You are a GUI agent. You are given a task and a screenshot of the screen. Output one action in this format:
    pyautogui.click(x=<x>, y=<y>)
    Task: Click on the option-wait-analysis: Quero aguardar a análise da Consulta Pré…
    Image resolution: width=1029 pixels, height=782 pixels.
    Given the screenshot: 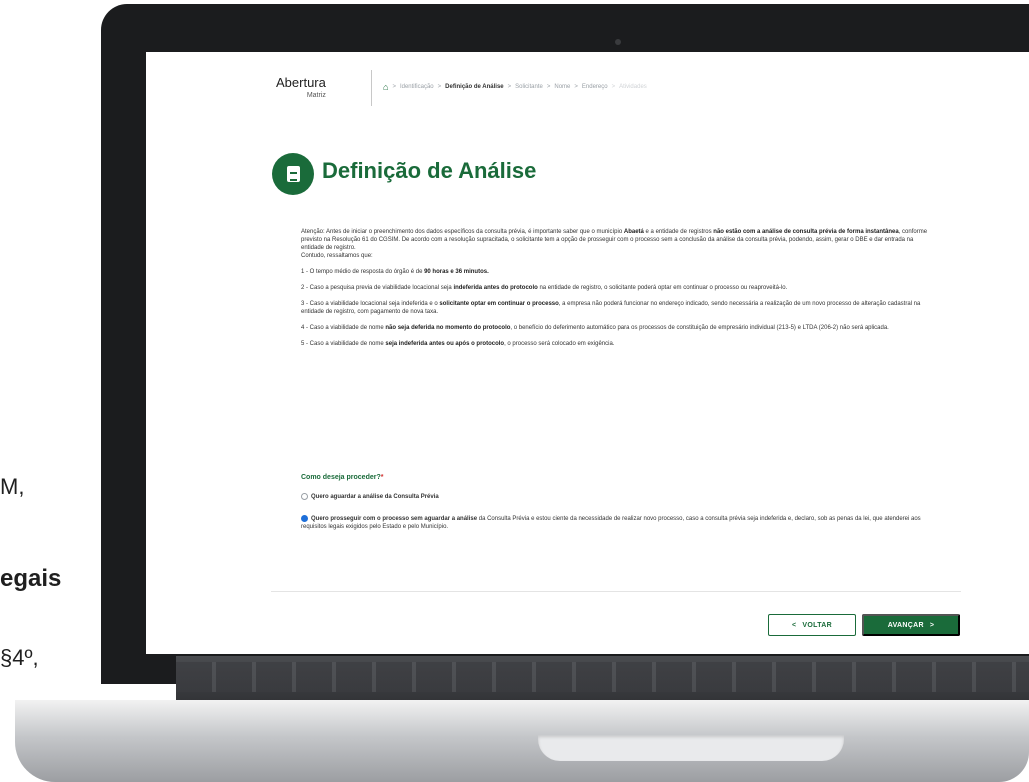 What is the action you would take?
    pyautogui.click(x=616, y=497)
    